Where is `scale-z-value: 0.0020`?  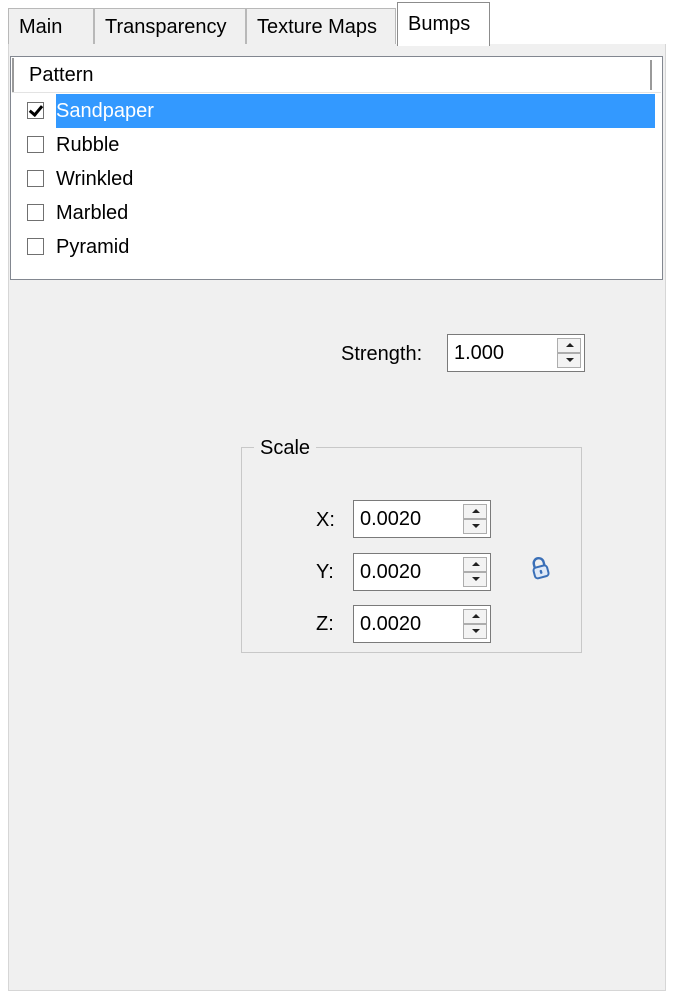 scale-z-value: 0.0020 is located at coordinates (391, 624).